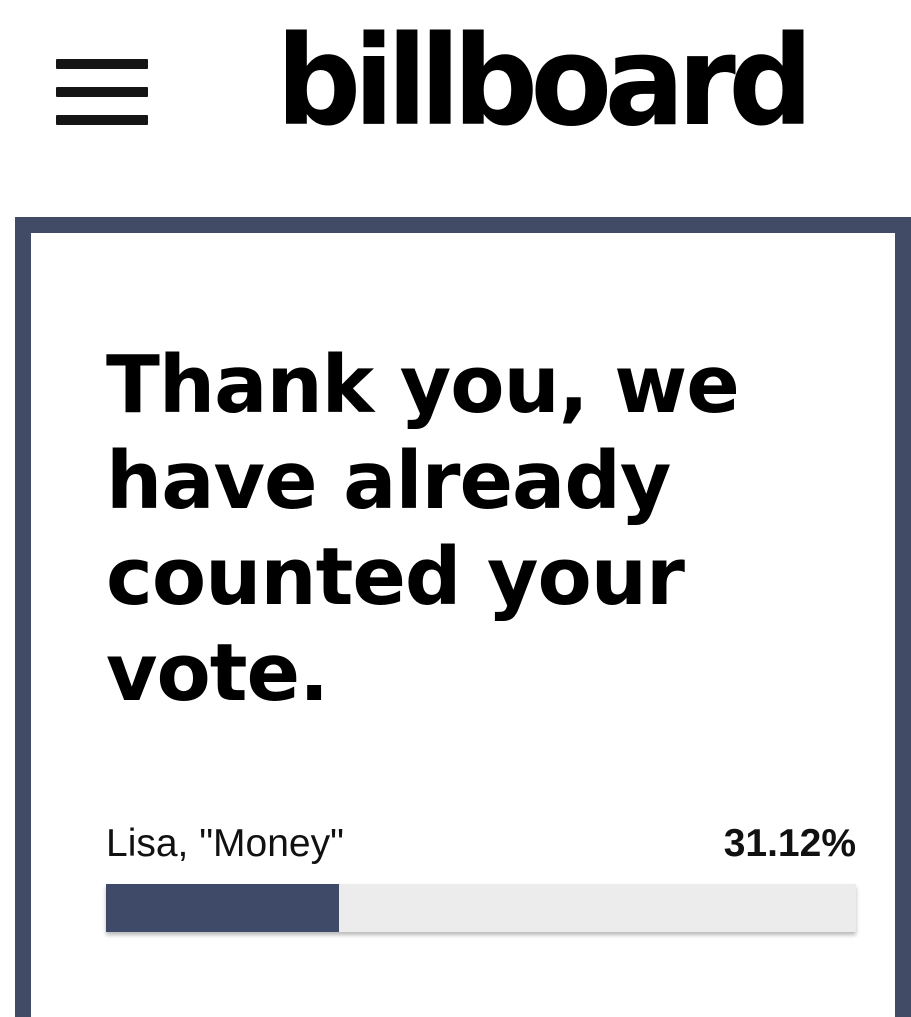 The image size is (911, 1017). I want to click on menu-bar-bottom, so click(102, 120).